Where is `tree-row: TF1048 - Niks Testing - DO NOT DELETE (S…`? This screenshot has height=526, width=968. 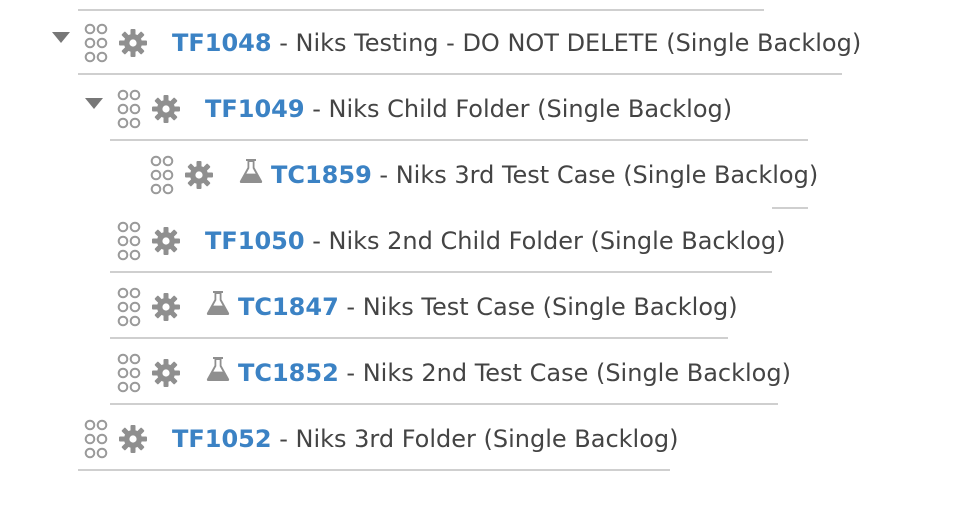 tree-row: TF1048 - Niks Testing - DO NOT DELETE (S… is located at coordinates (484, 43).